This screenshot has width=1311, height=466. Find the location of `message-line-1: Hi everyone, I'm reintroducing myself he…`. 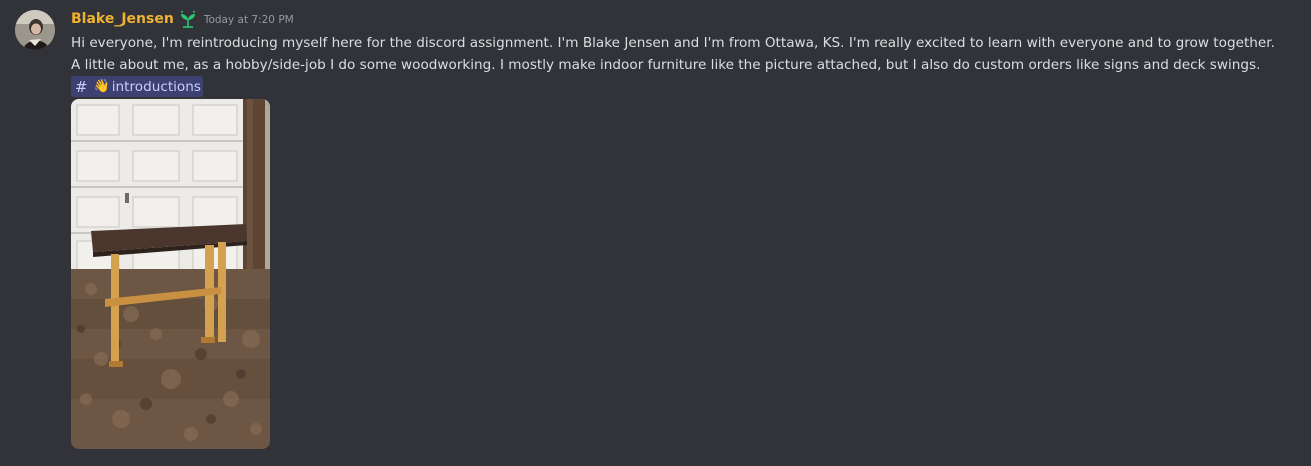

message-line-1: Hi everyone, I'm reintroducing myself he… is located at coordinates (673, 43).